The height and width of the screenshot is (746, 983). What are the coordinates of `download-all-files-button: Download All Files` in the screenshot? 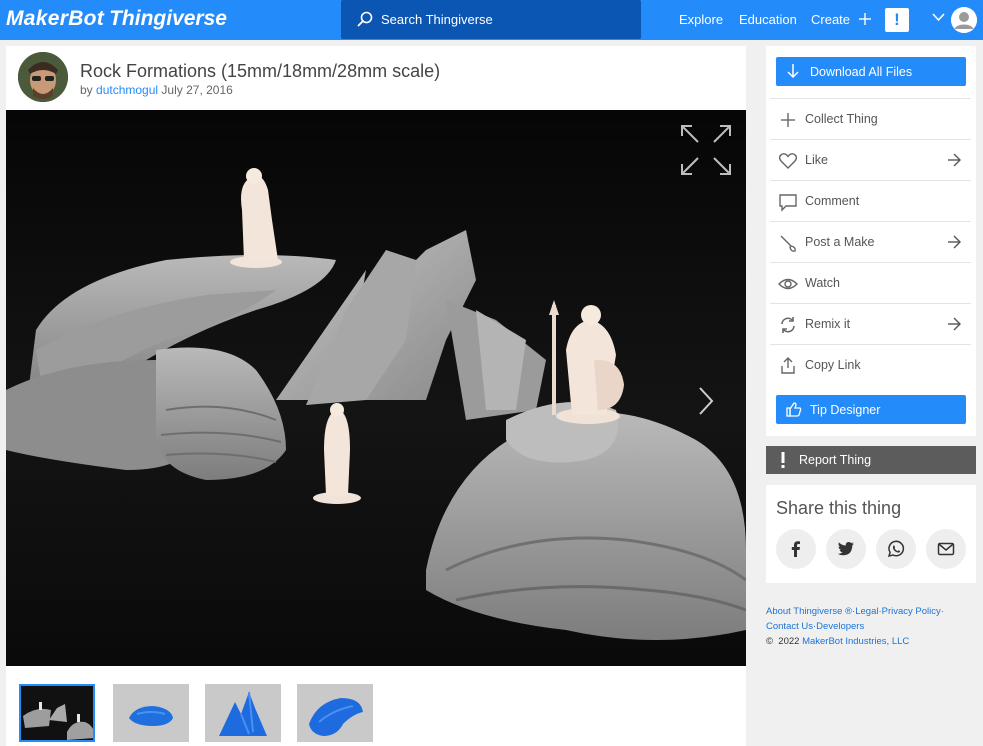 It's located at (871, 71).